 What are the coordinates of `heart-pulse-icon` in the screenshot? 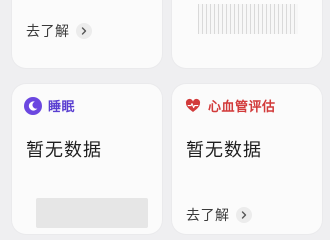 It's located at (193, 106).